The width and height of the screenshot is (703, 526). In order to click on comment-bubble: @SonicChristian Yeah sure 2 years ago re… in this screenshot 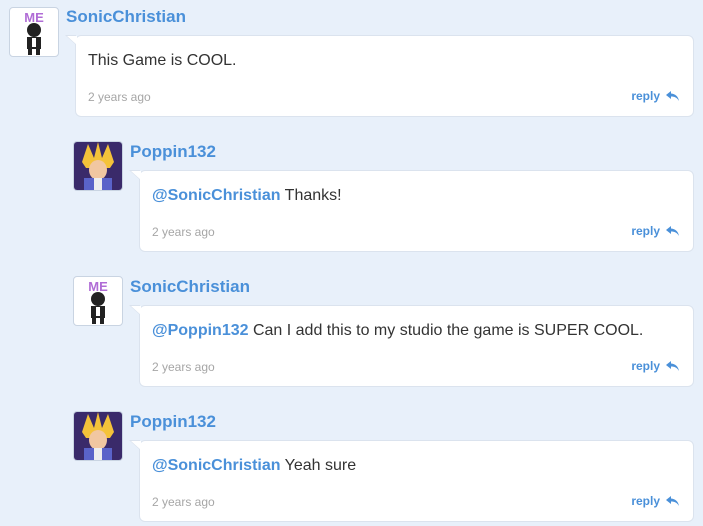, I will do `click(411, 481)`.